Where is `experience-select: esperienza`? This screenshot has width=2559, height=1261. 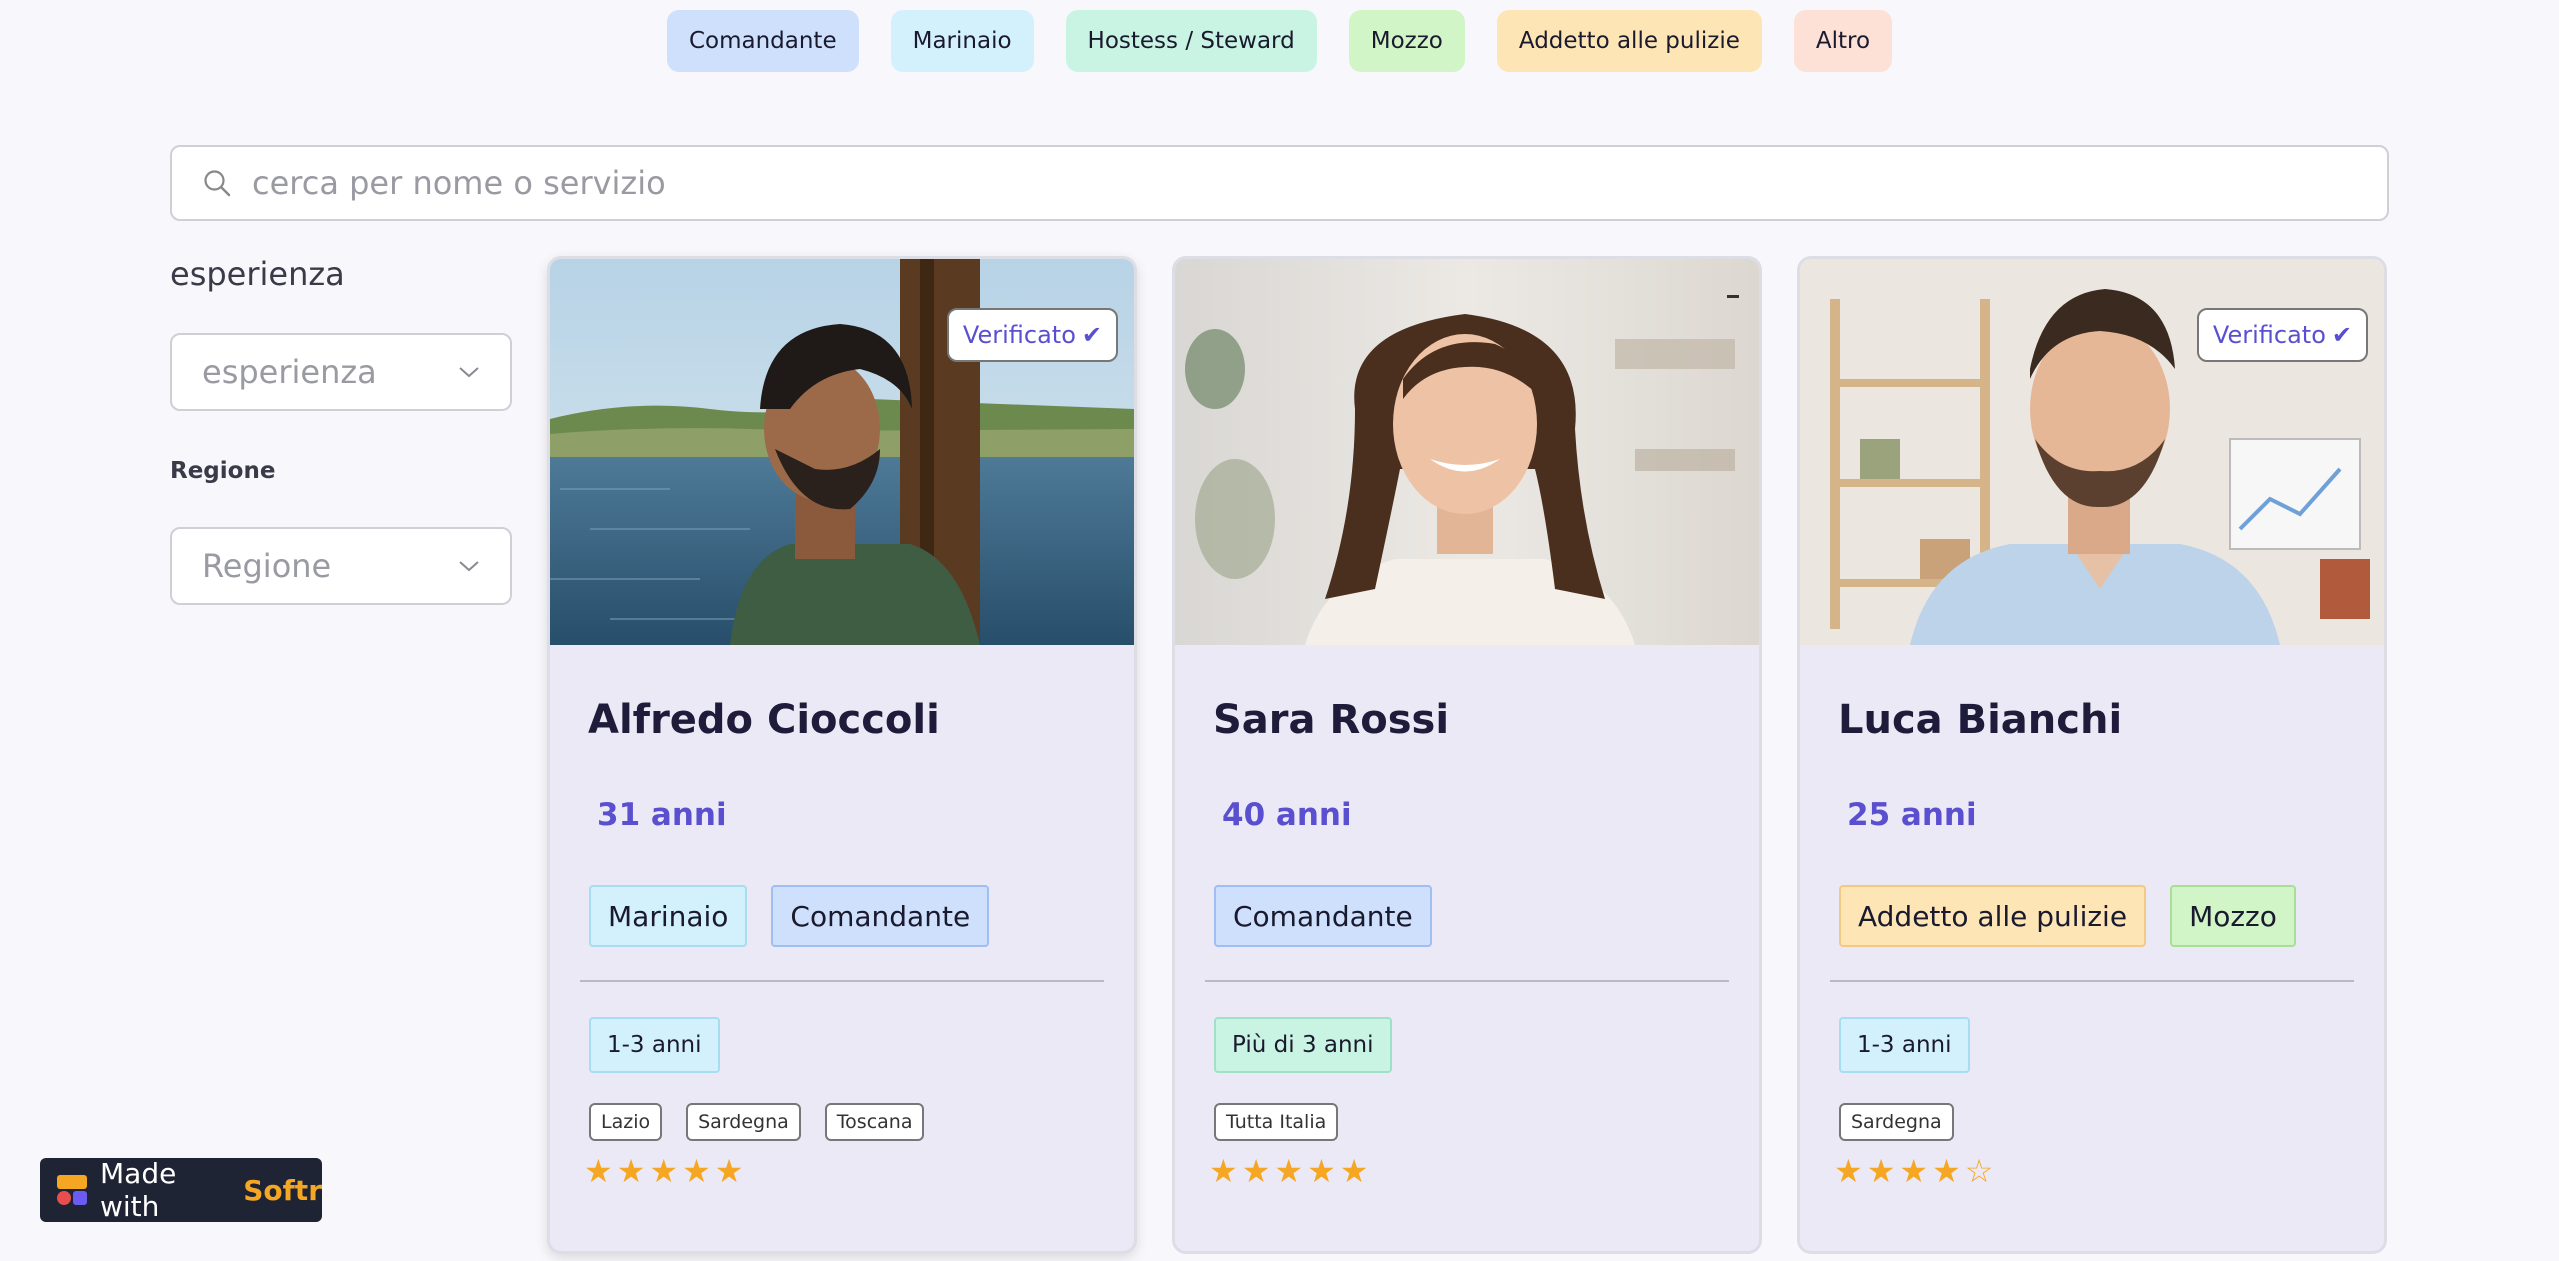
experience-select: esperienza is located at coordinates (341, 372).